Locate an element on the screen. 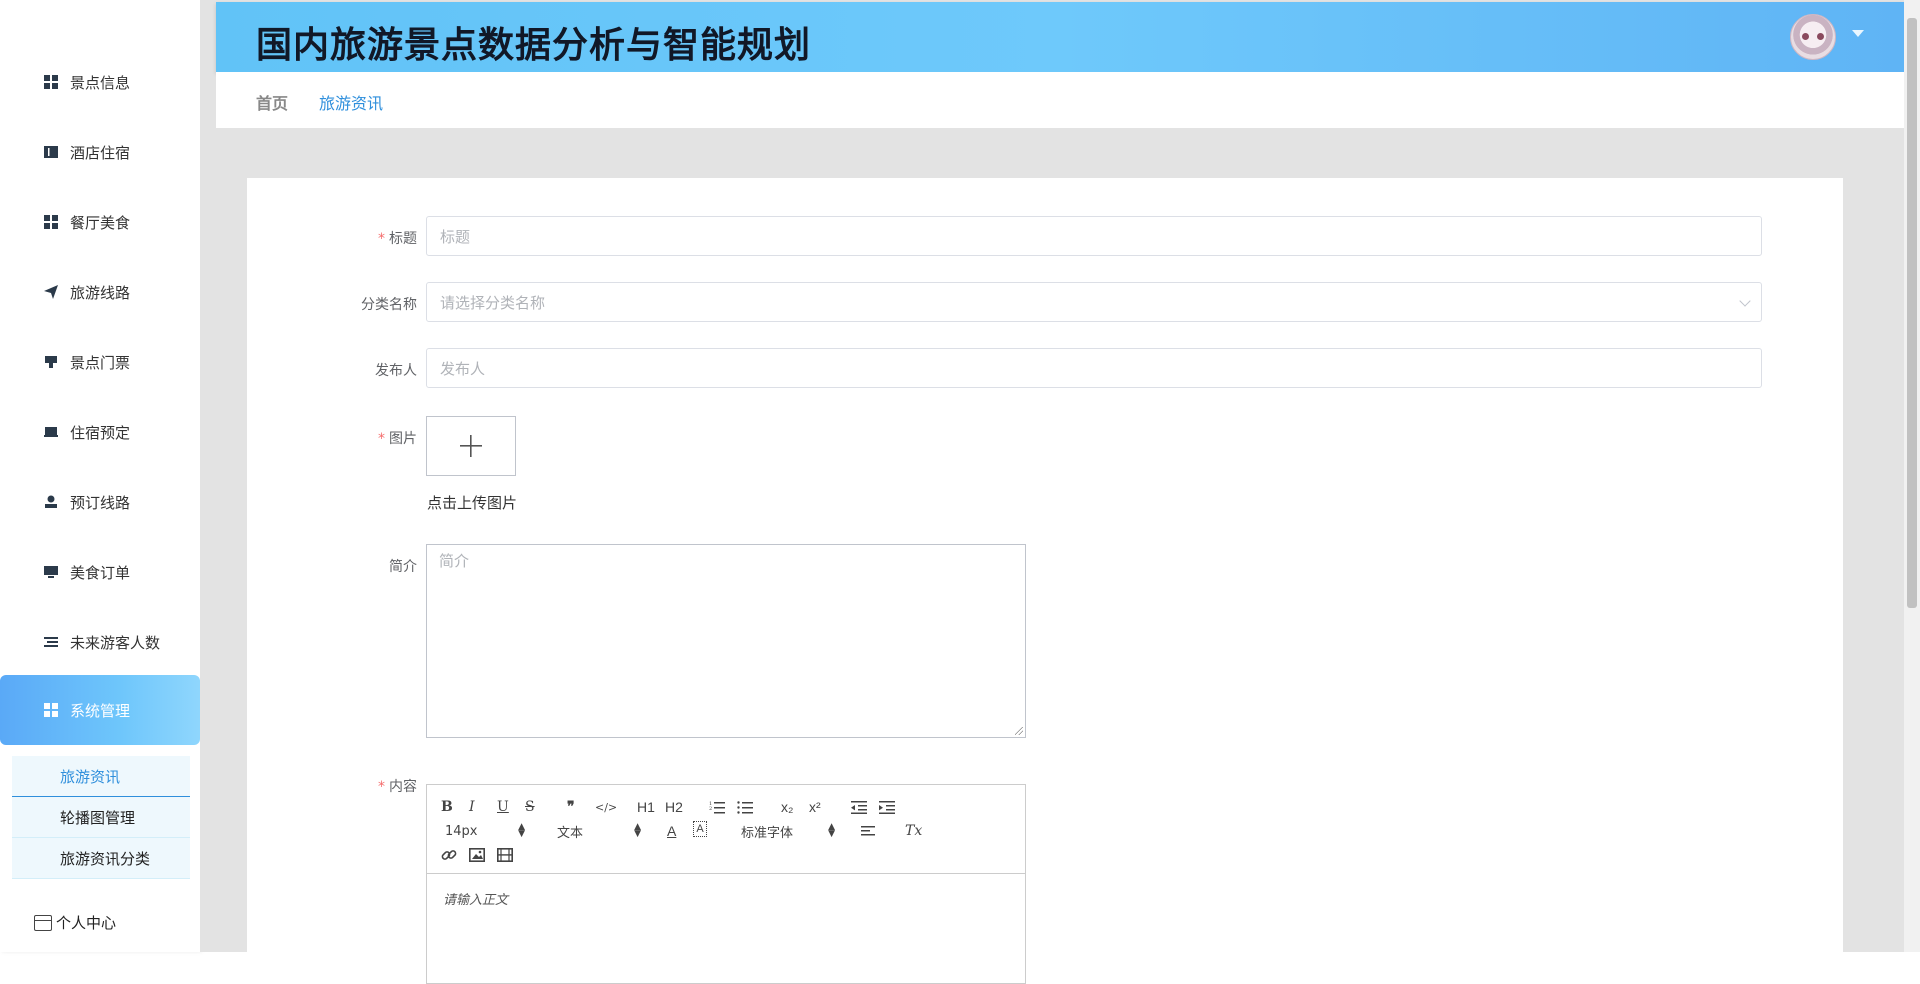 This screenshot has height=984, width=1920. sidebar-item-food-order: 美食订单 is located at coordinates (100, 572).